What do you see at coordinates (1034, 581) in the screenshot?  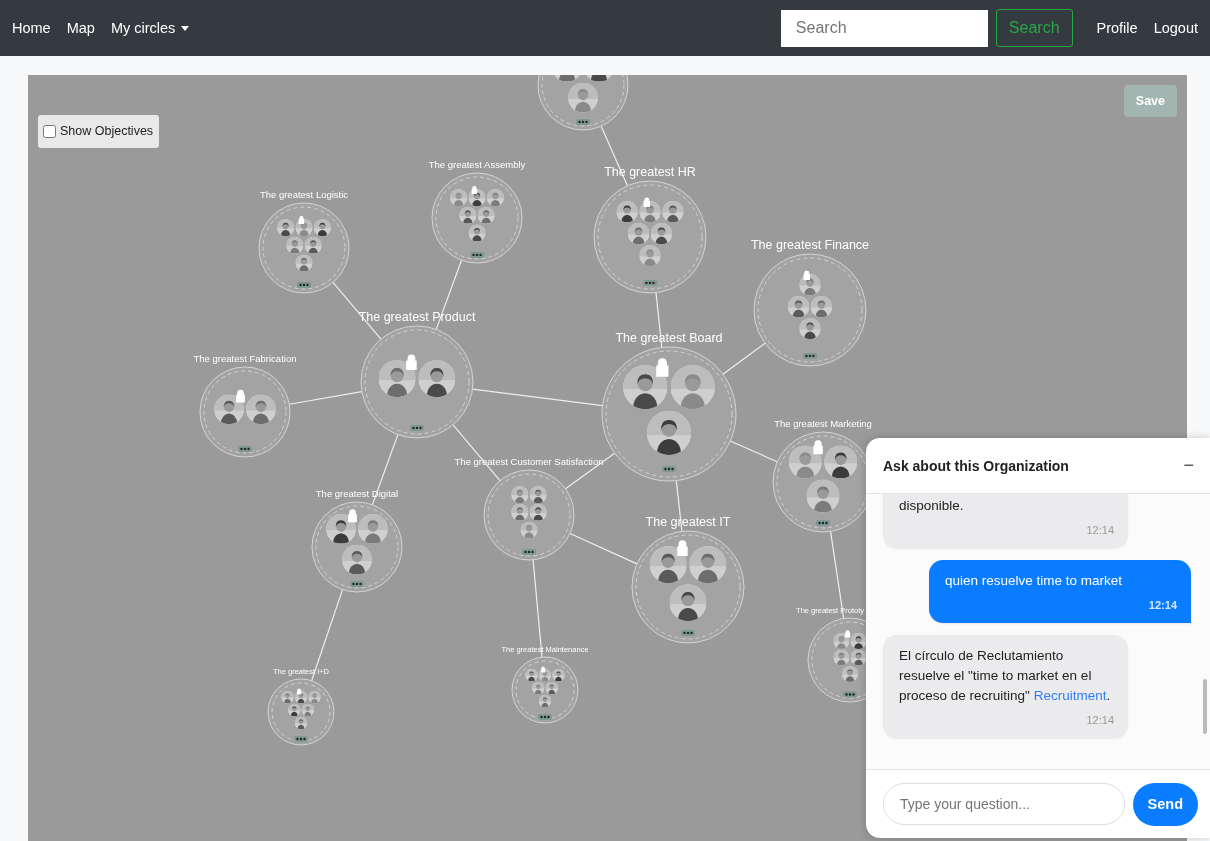 I see `message-text: quien resuelve time to market` at bounding box center [1034, 581].